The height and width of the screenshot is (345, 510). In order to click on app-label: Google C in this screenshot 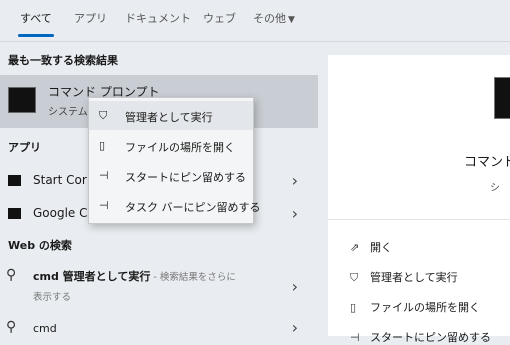, I will do `click(60, 213)`.